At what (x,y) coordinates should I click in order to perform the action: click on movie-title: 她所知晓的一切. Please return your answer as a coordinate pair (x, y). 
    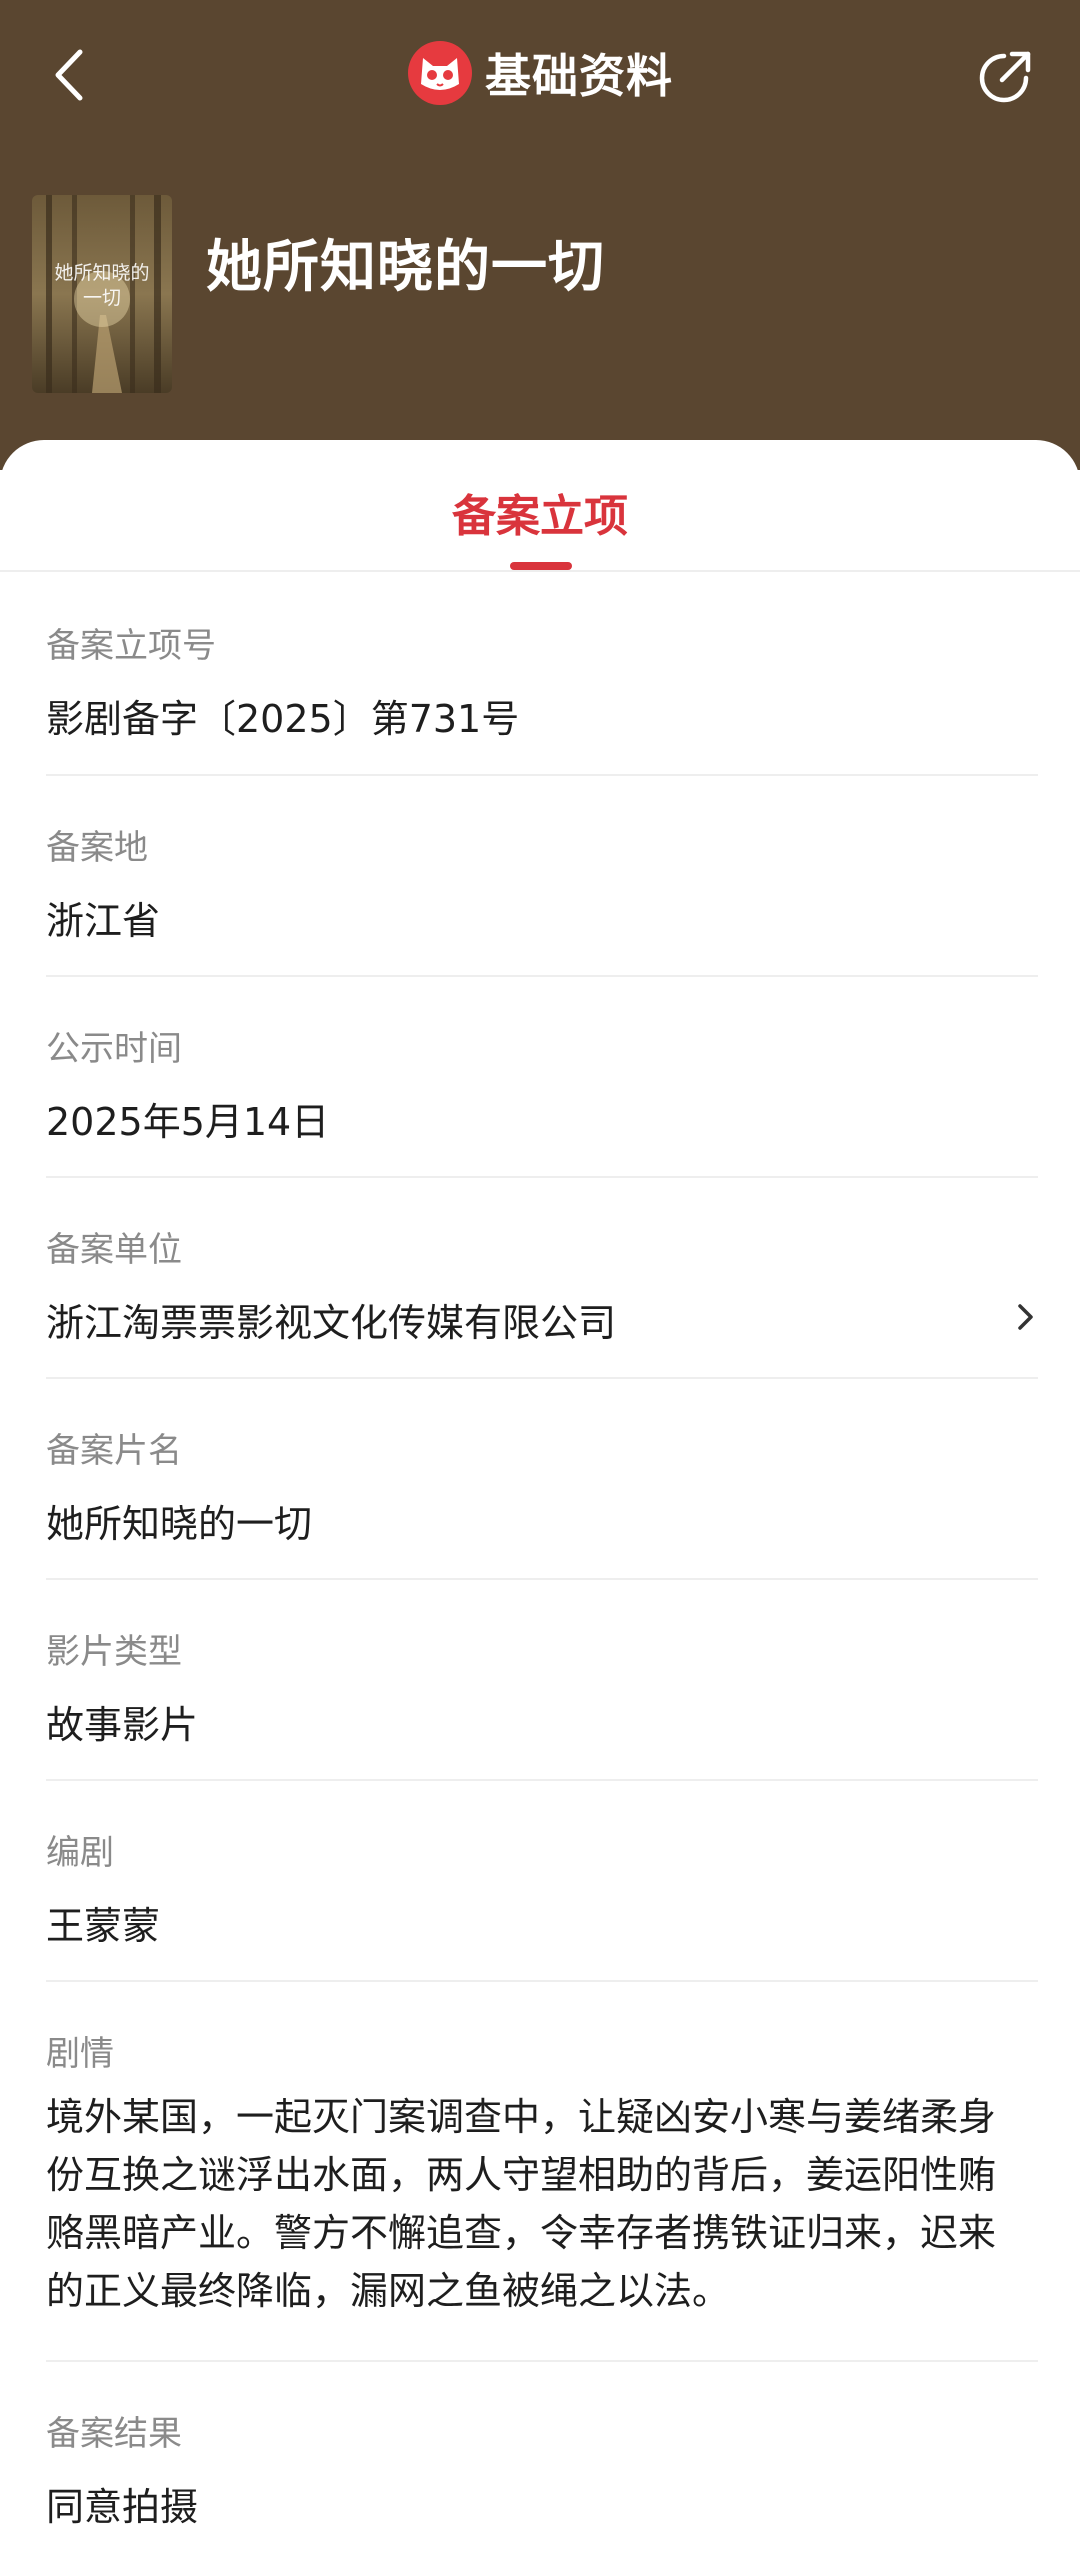
    Looking at the image, I should click on (405, 267).